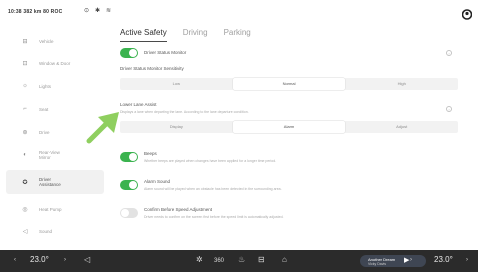 The height and width of the screenshot is (272, 478). I want to click on sidebar-item-label: Drive, so click(44, 132).